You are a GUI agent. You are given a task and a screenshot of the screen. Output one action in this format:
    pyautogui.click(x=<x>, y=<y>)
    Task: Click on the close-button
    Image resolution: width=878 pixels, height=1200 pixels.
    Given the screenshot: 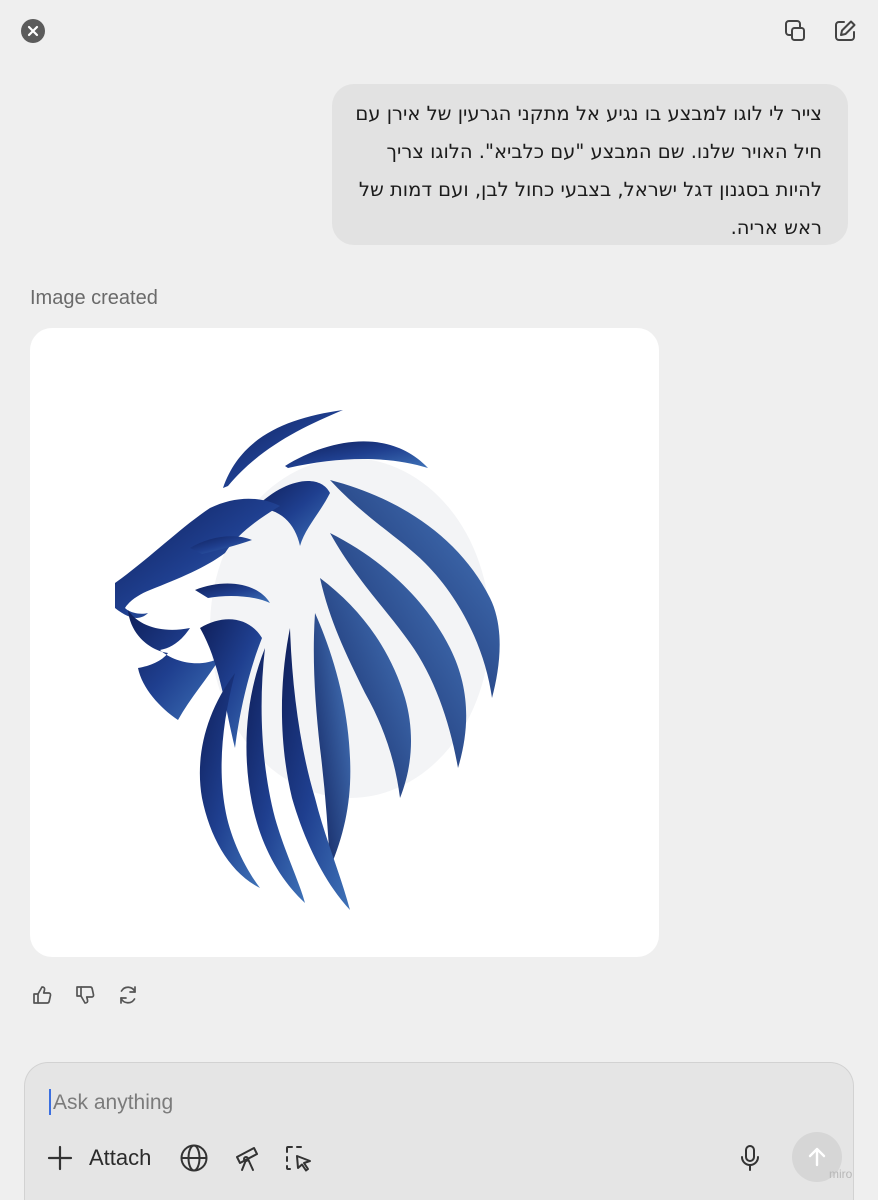 What is the action you would take?
    pyautogui.click(x=33, y=31)
    